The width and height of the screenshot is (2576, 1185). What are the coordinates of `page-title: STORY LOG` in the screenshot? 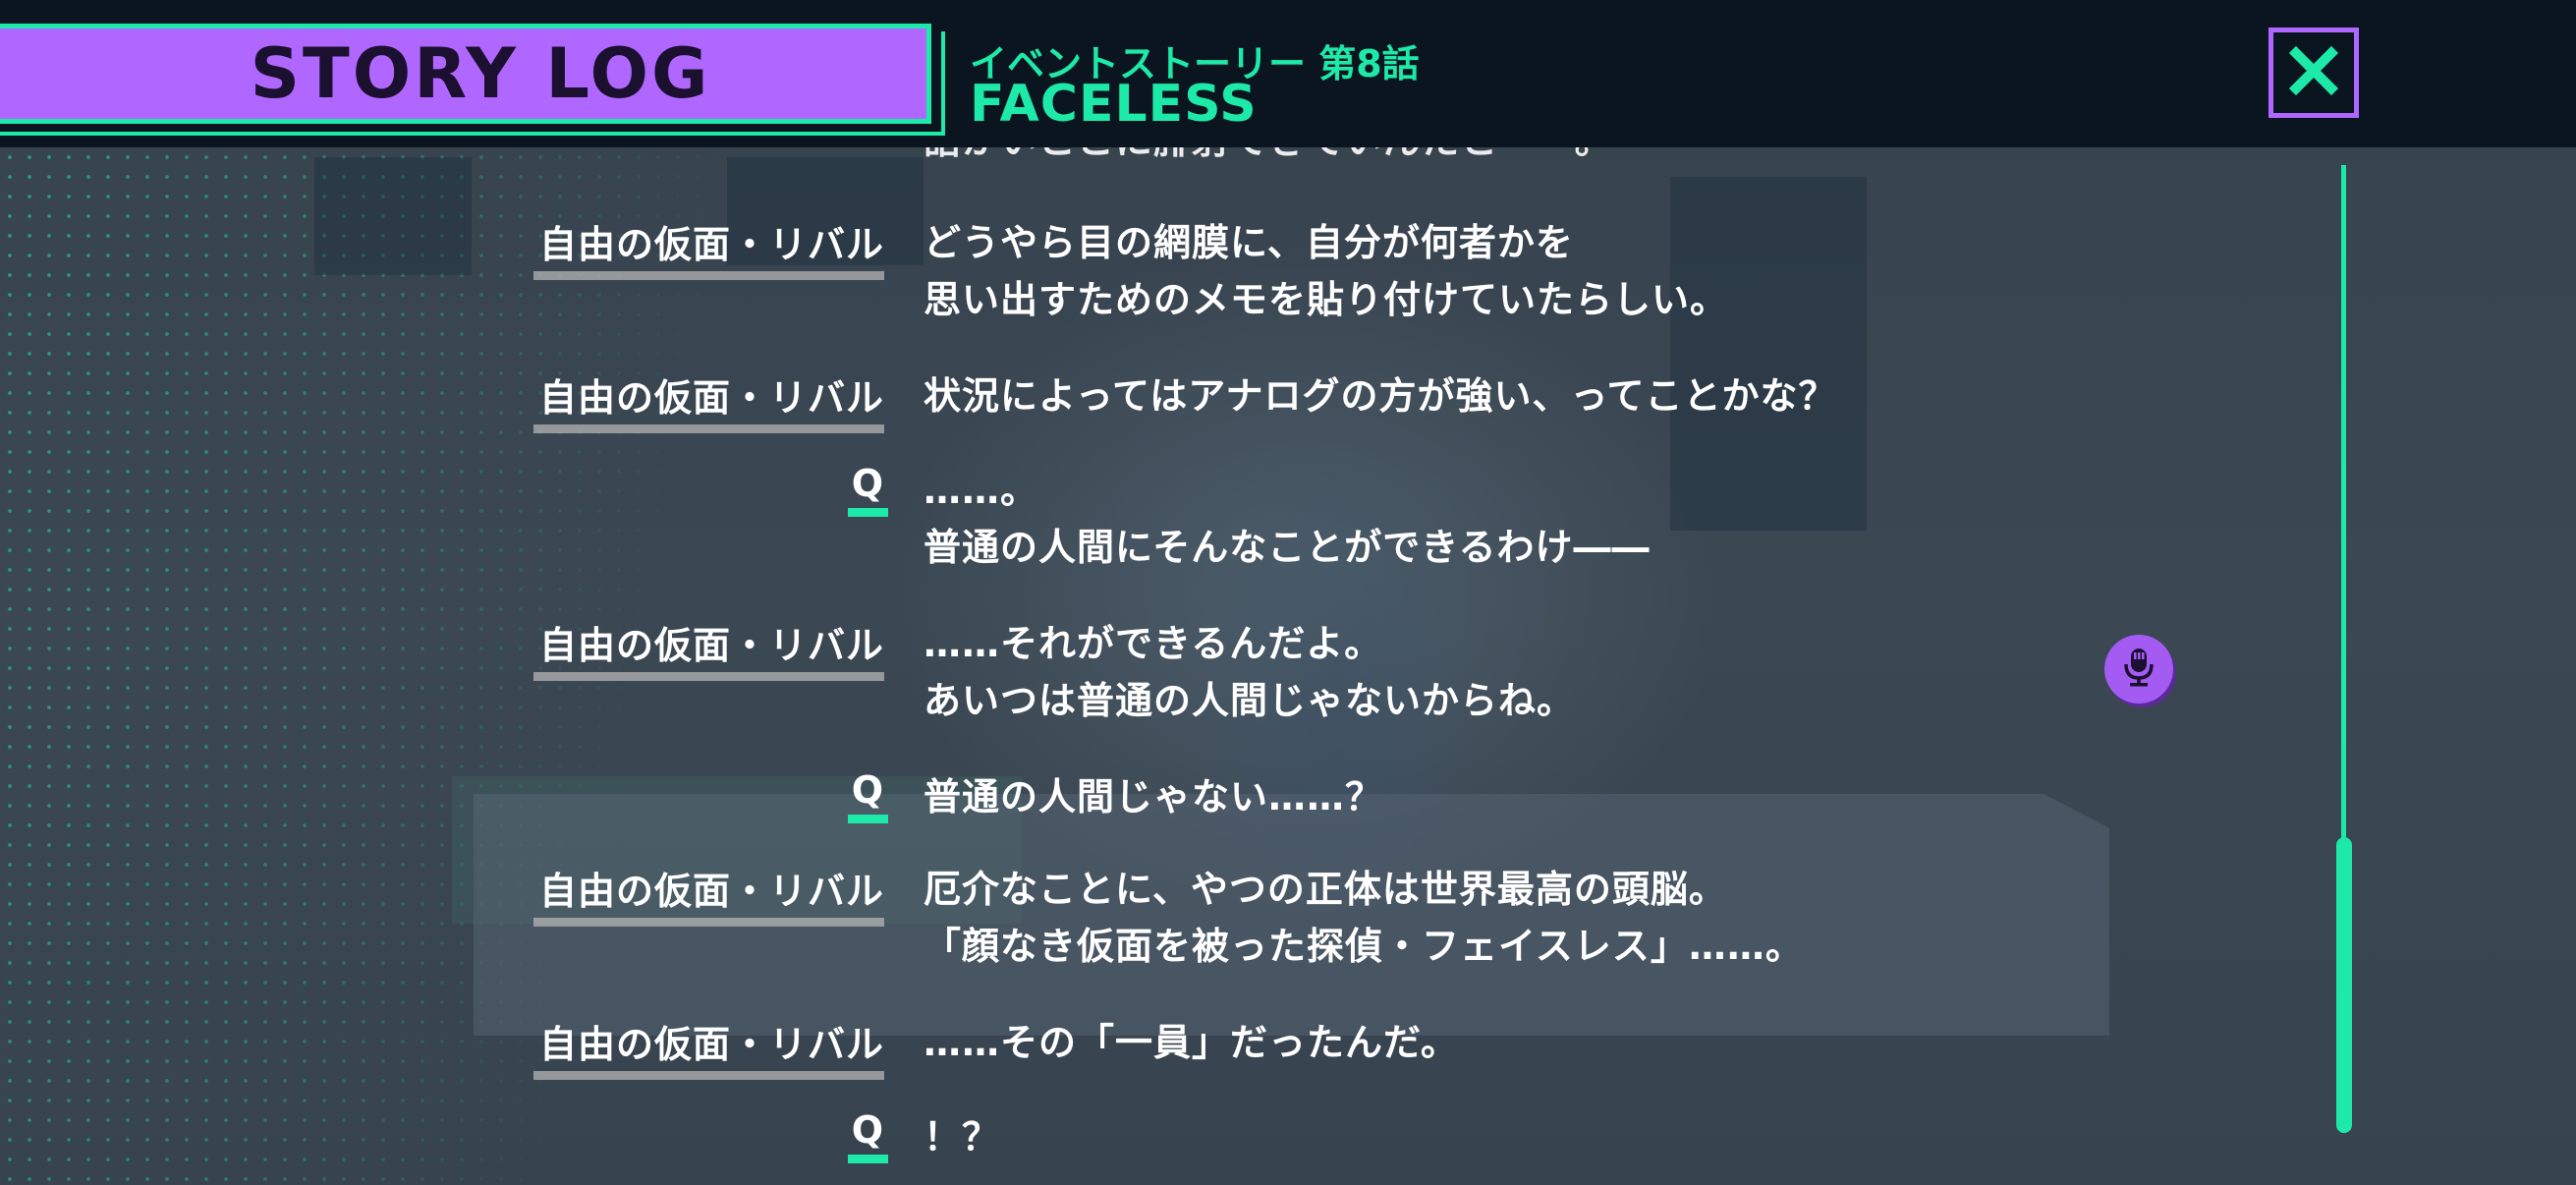 It's located at (480, 74).